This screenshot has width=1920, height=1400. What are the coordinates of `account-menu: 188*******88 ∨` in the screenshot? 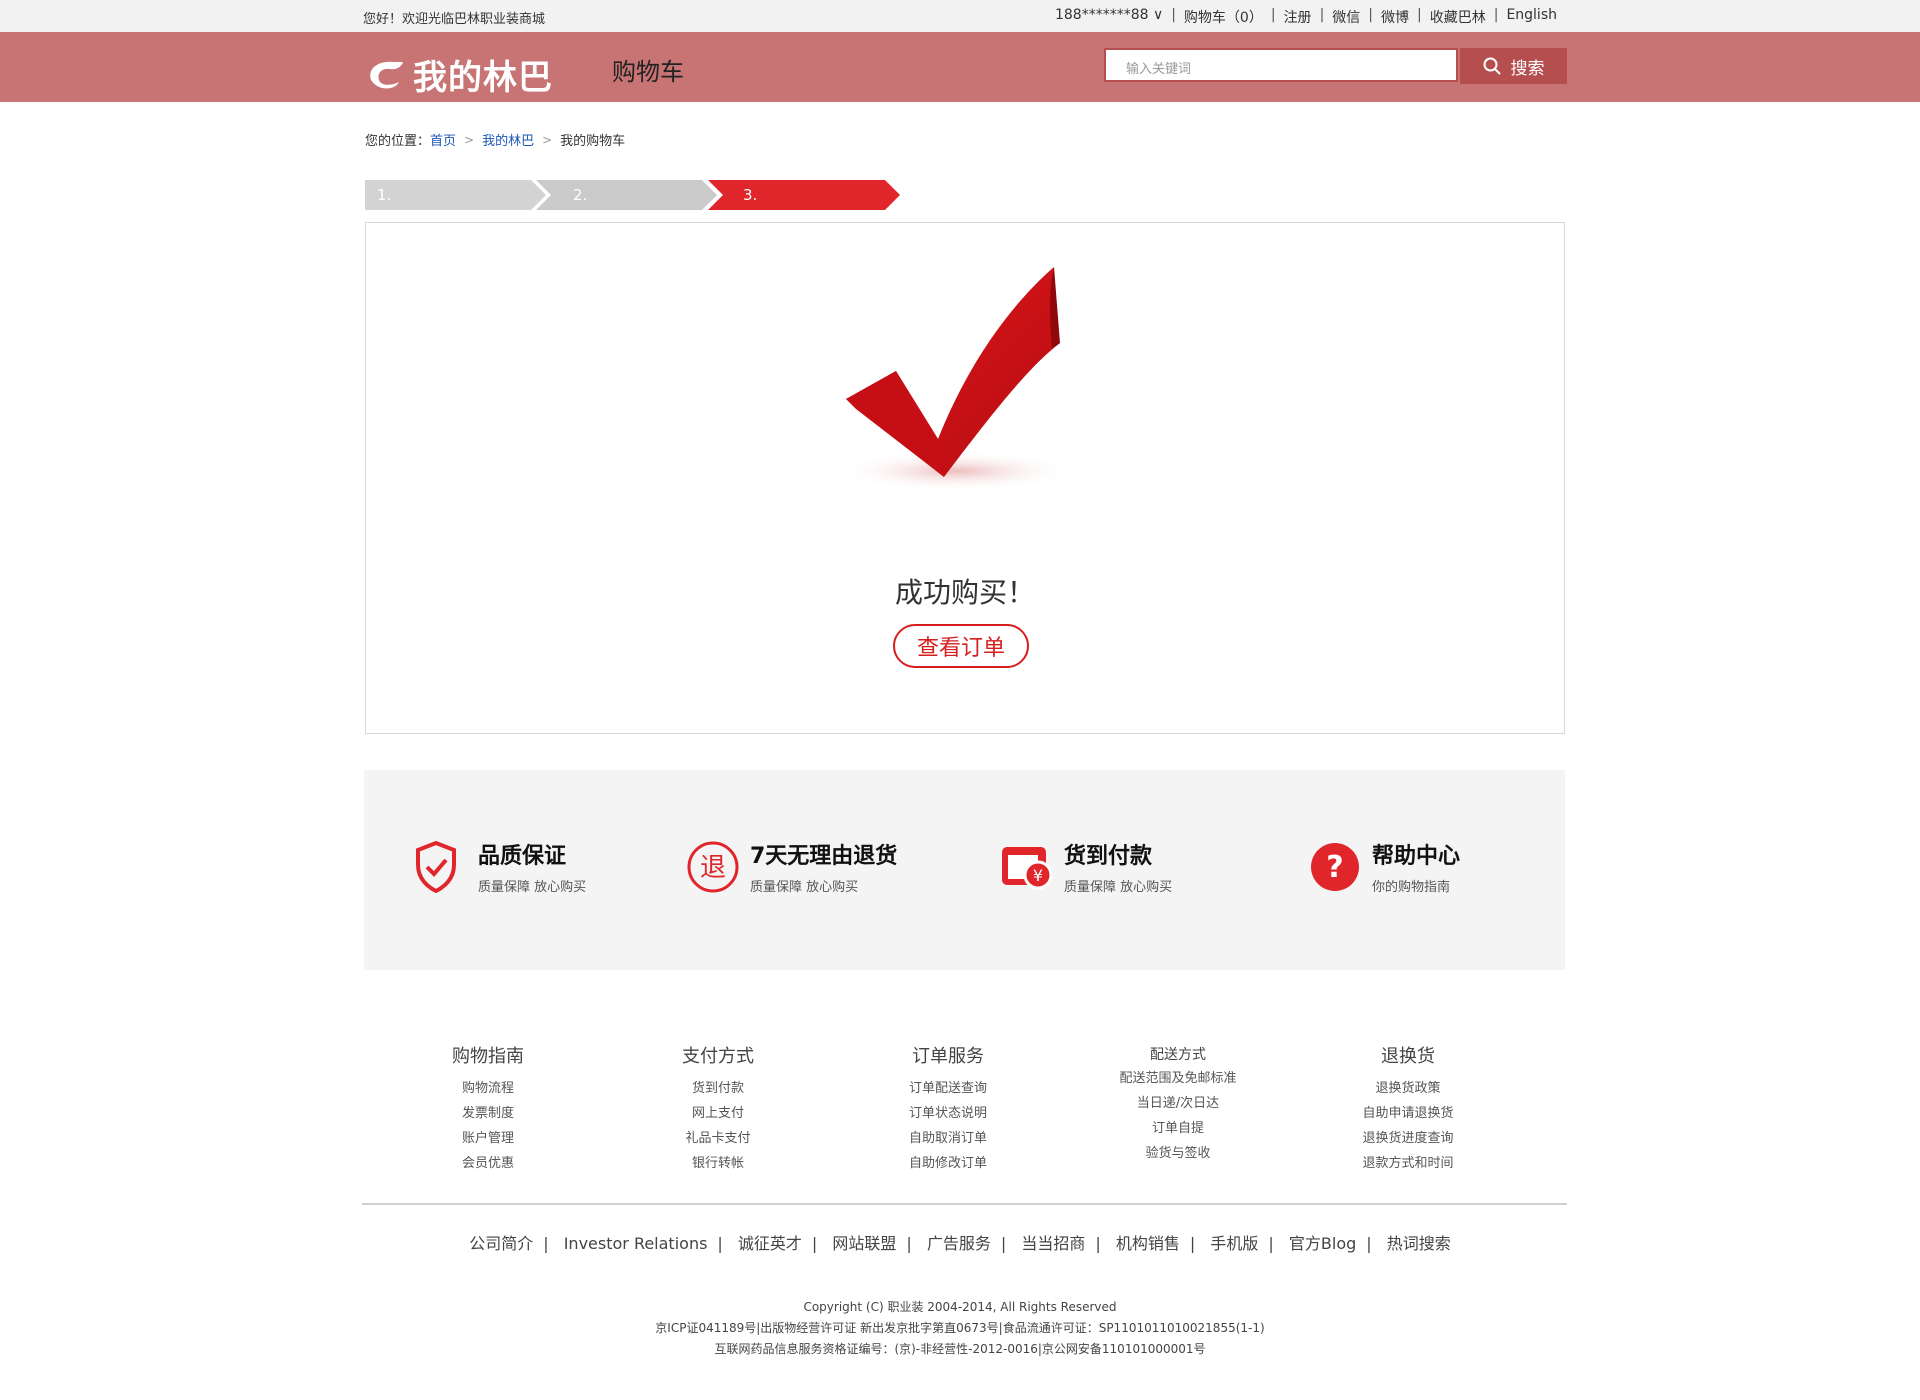 It's located at (1109, 17).